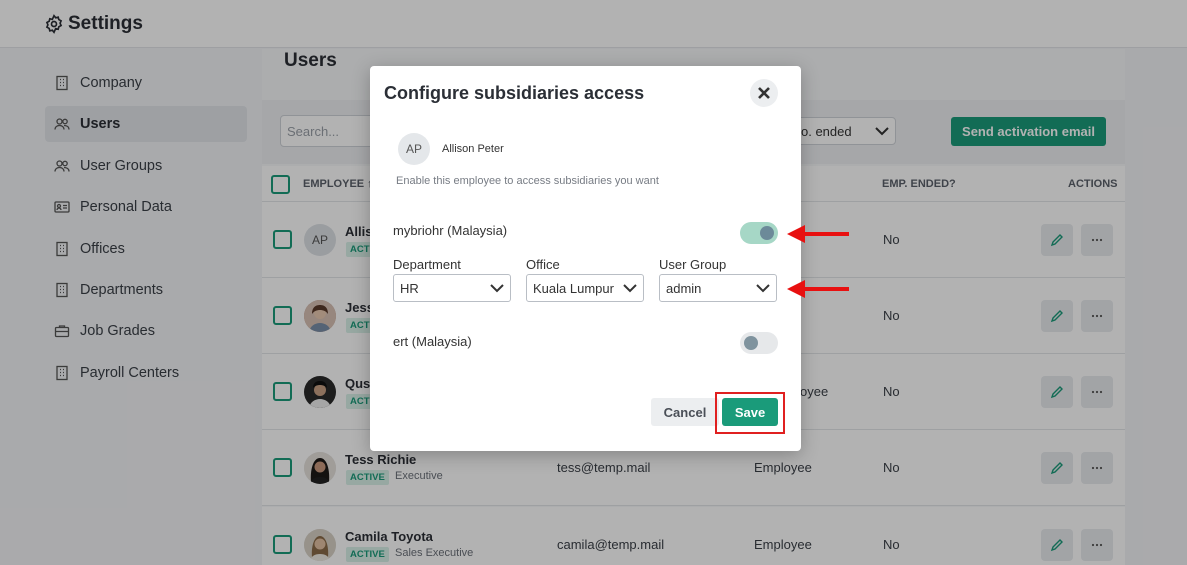 This screenshot has height=565, width=1187. What do you see at coordinates (543, 264) in the screenshot?
I see `office-label: Office` at bounding box center [543, 264].